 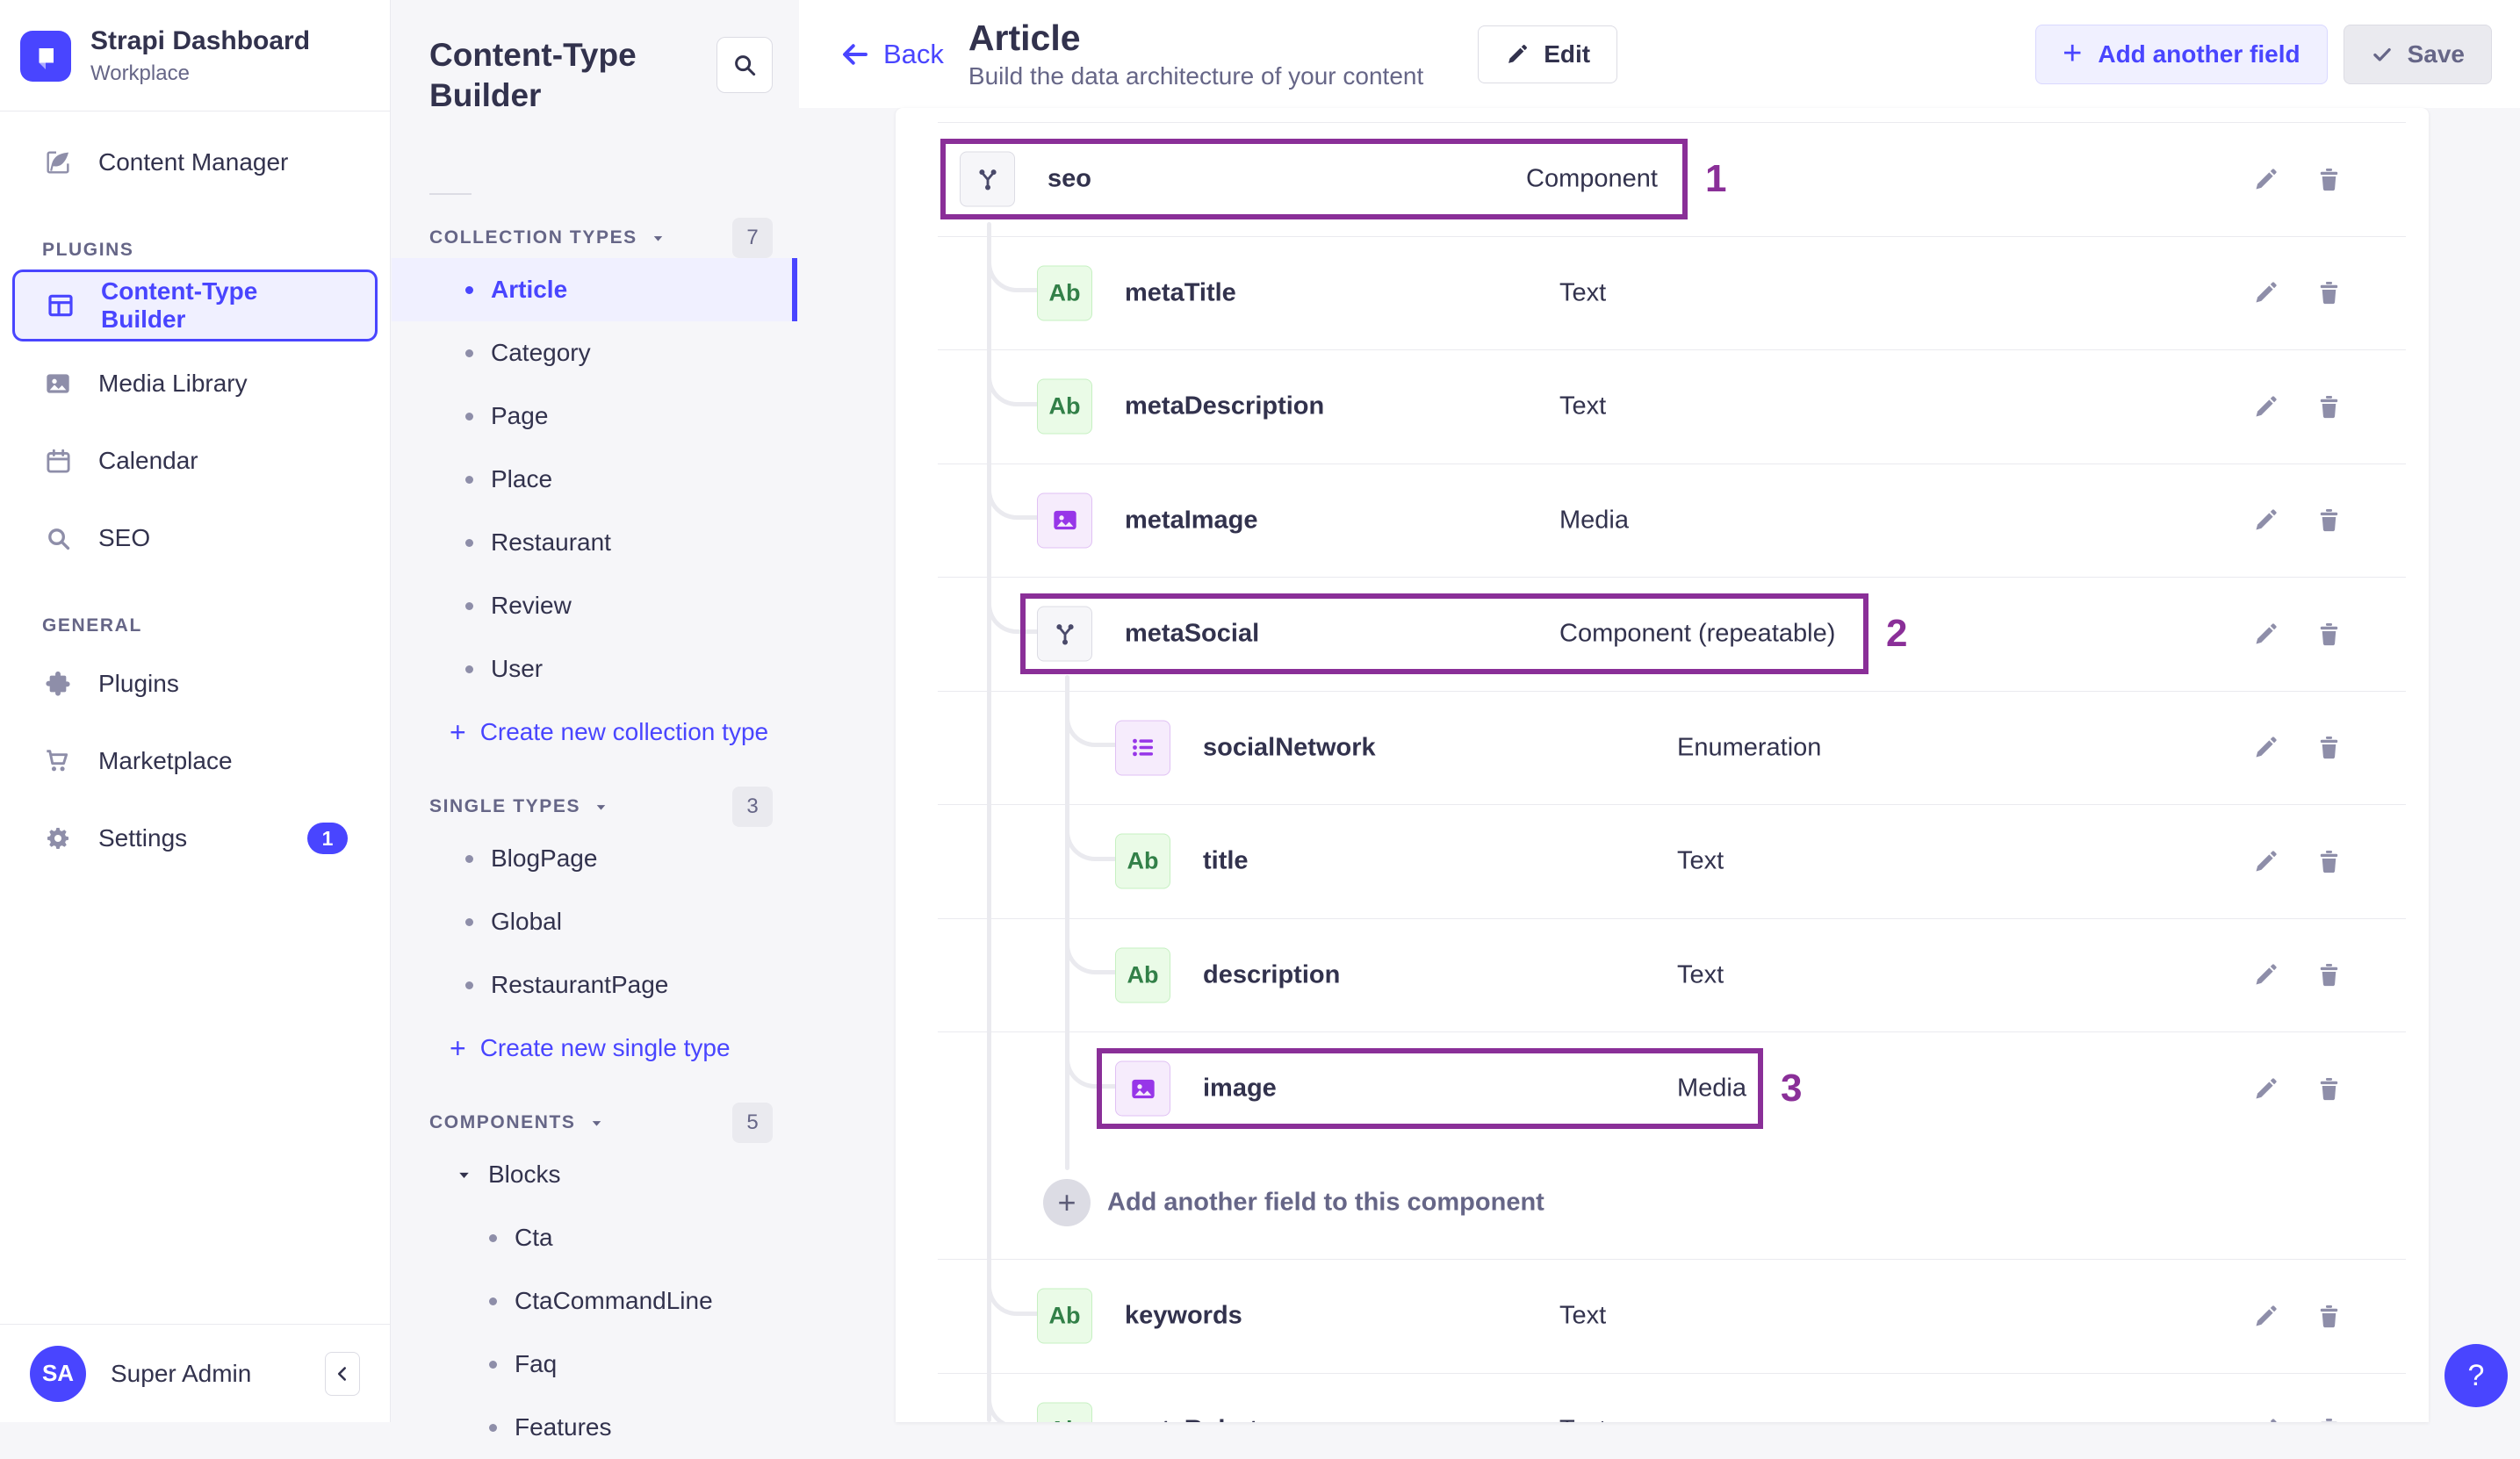 What do you see at coordinates (2418, 54) in the screenshot?
I see `save-button: Save` at bounding box center [2418, 54].